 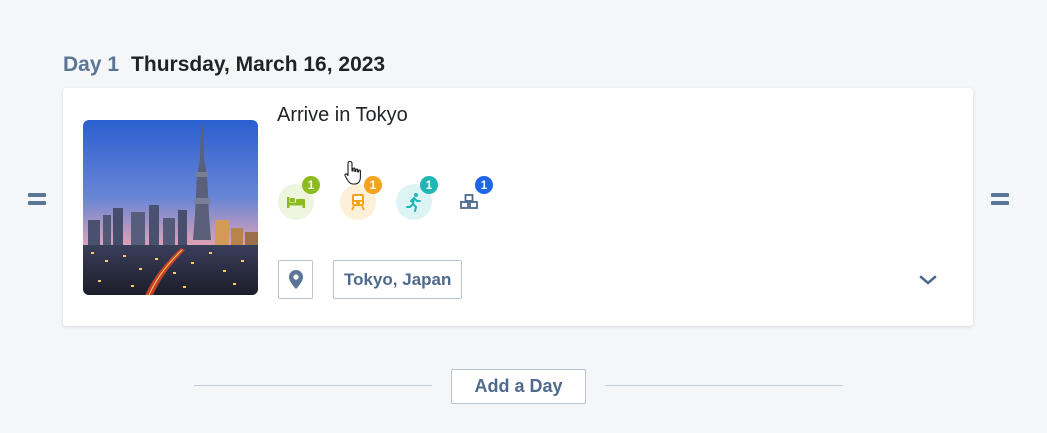 I want to click on divider-right, so click(x=724, y=385).